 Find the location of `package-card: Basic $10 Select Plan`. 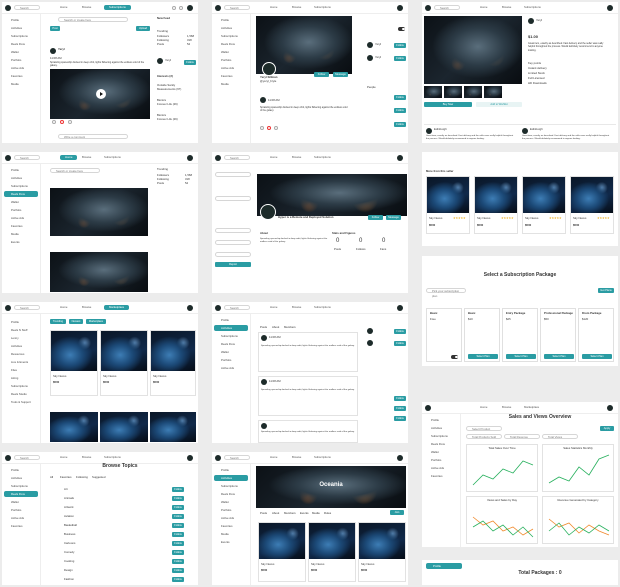

package-card: Basic $10 Select Plan is located at coordinates (482, 335).